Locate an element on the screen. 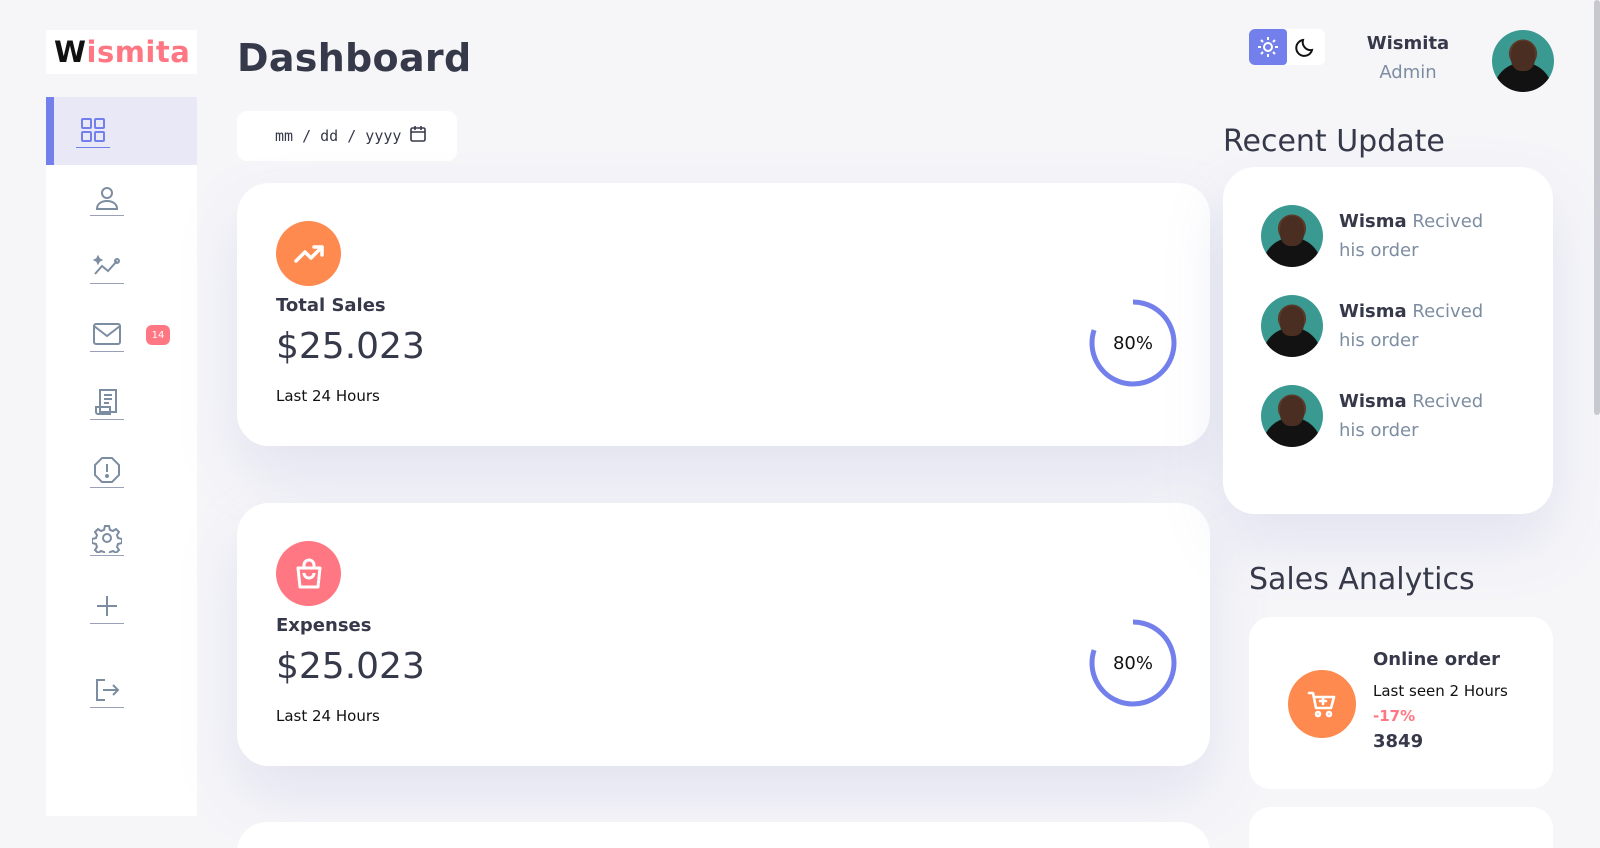  theme-toggle is located at coordinates (1287, 47).